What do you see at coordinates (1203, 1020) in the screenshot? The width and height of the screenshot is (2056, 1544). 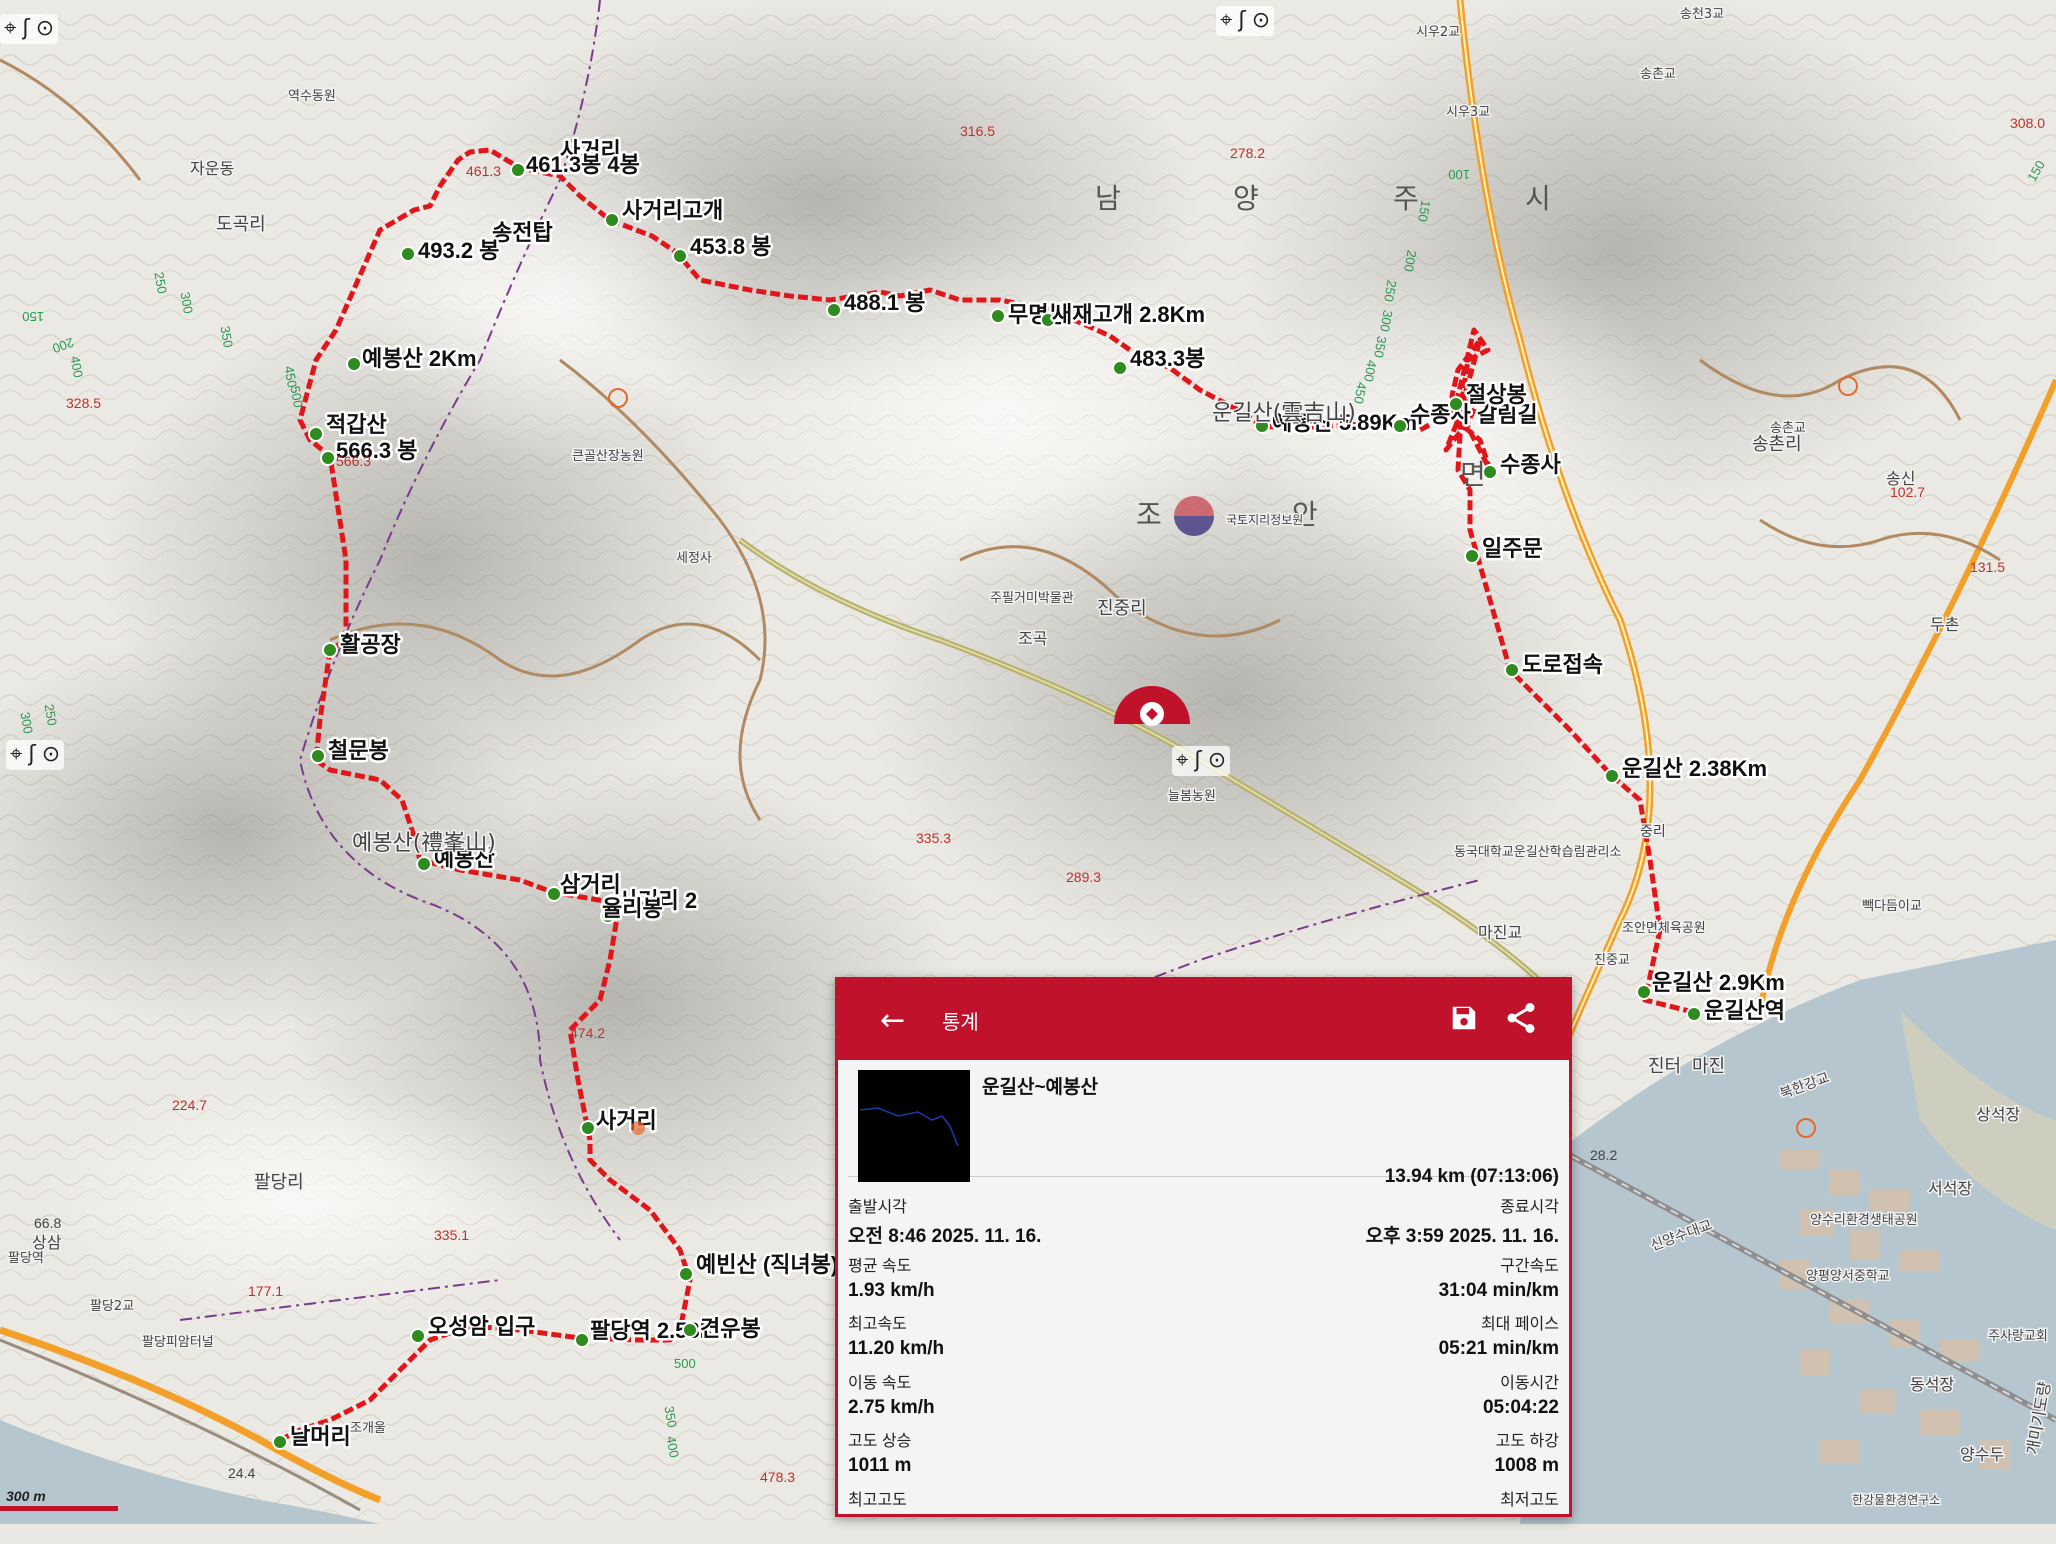 I see `stats-header: ← 통계` at bounding box center [1203, 1020].